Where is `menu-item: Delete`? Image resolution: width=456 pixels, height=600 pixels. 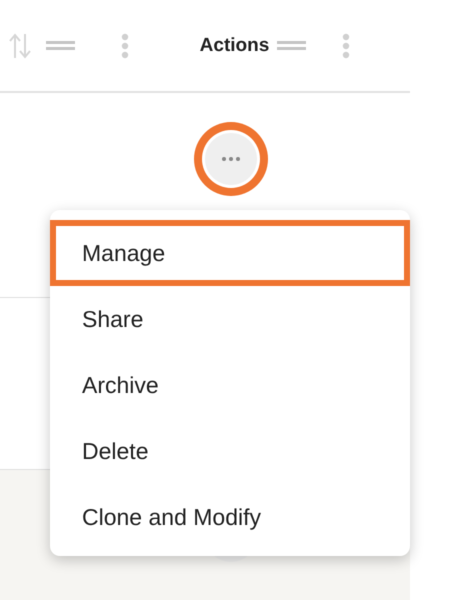
menu-item: Delete is located at coordinates (230, 451).